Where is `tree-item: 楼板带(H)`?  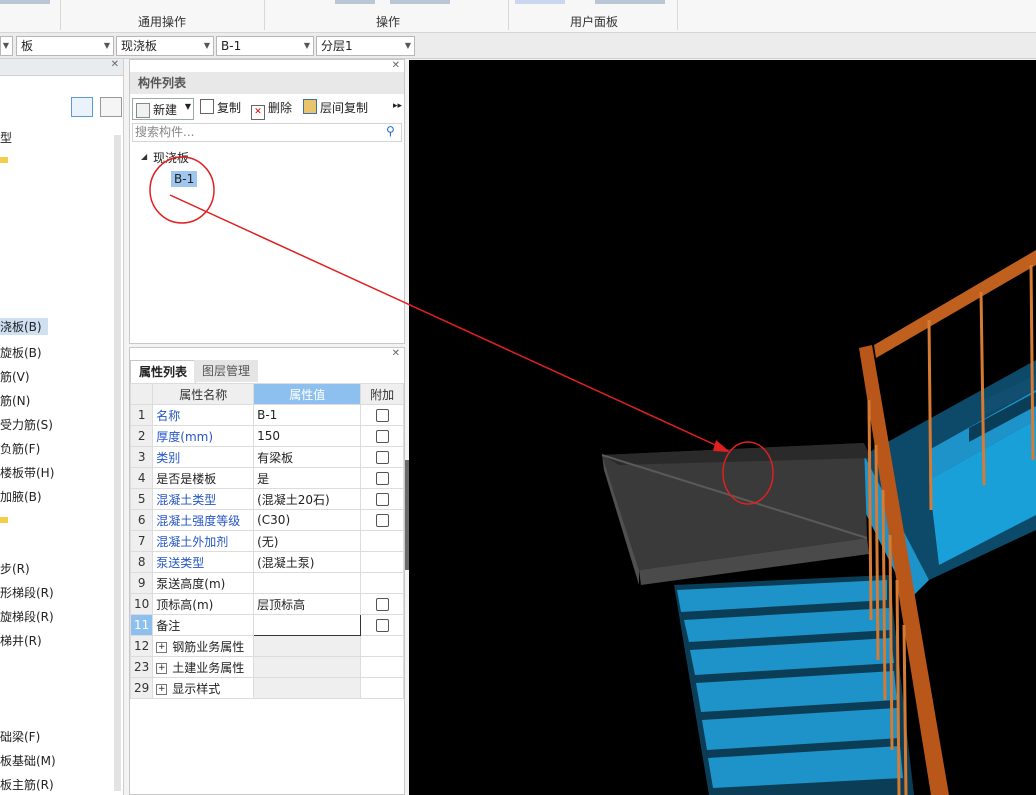
tree-item: 楼板带(H) is located at coordinates (27, 472).